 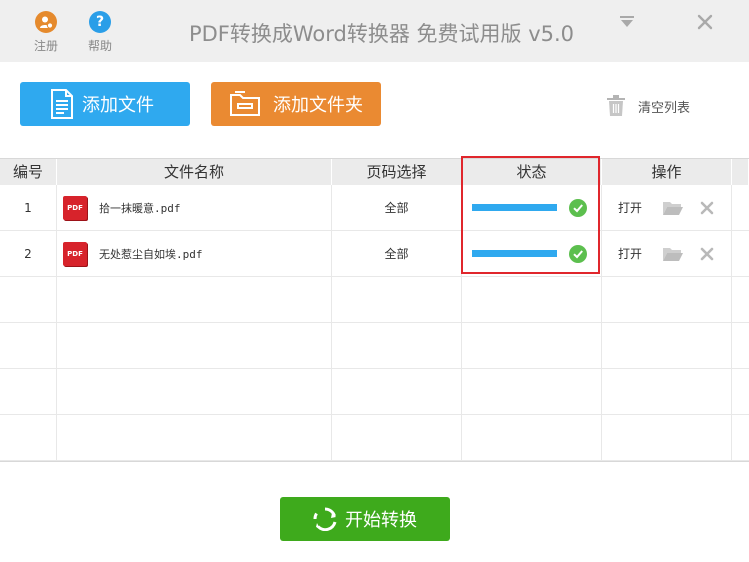 What do you see at coordinates (627, 22) in the screenshot?
I see `minimize-icon` at bounding box center [627, 22].